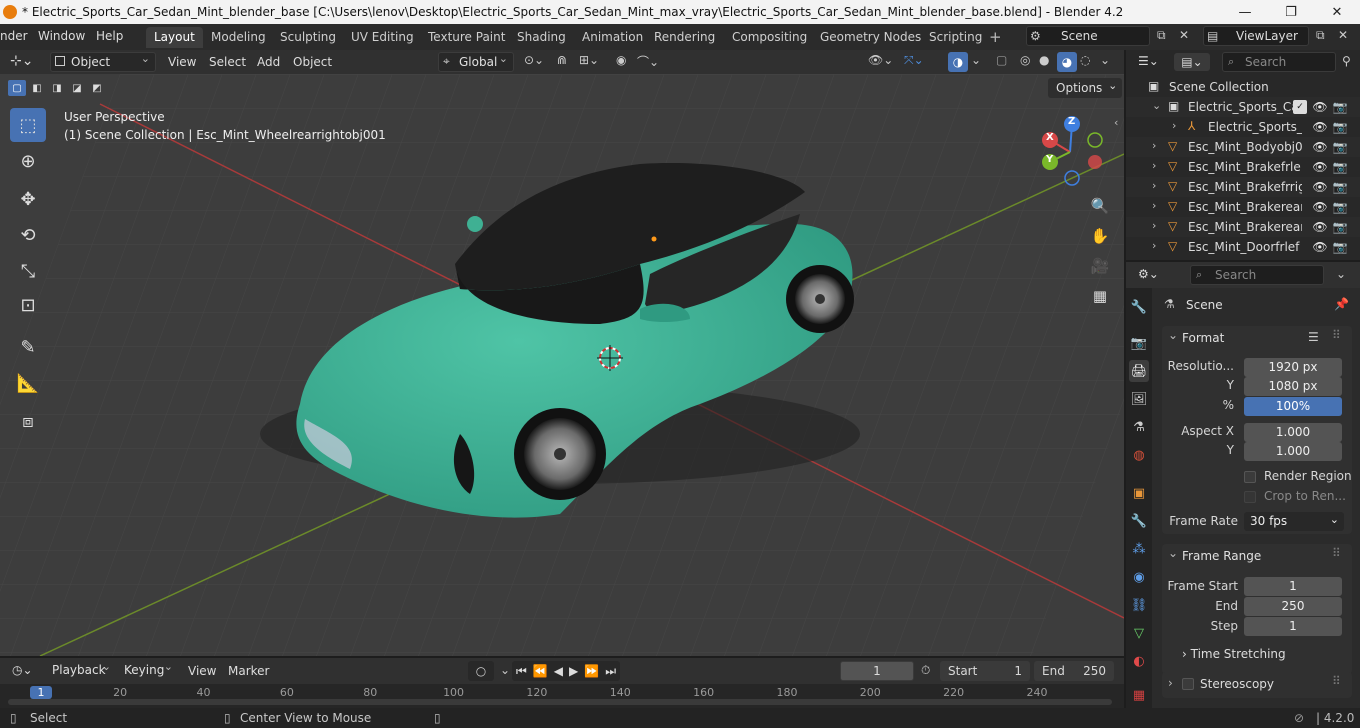 The image size is (1360, 728). What do you see at coordinates (28, 125) in the screenshot?
I see `select-box-tool: ⬚` at bounding box center [28, 125].